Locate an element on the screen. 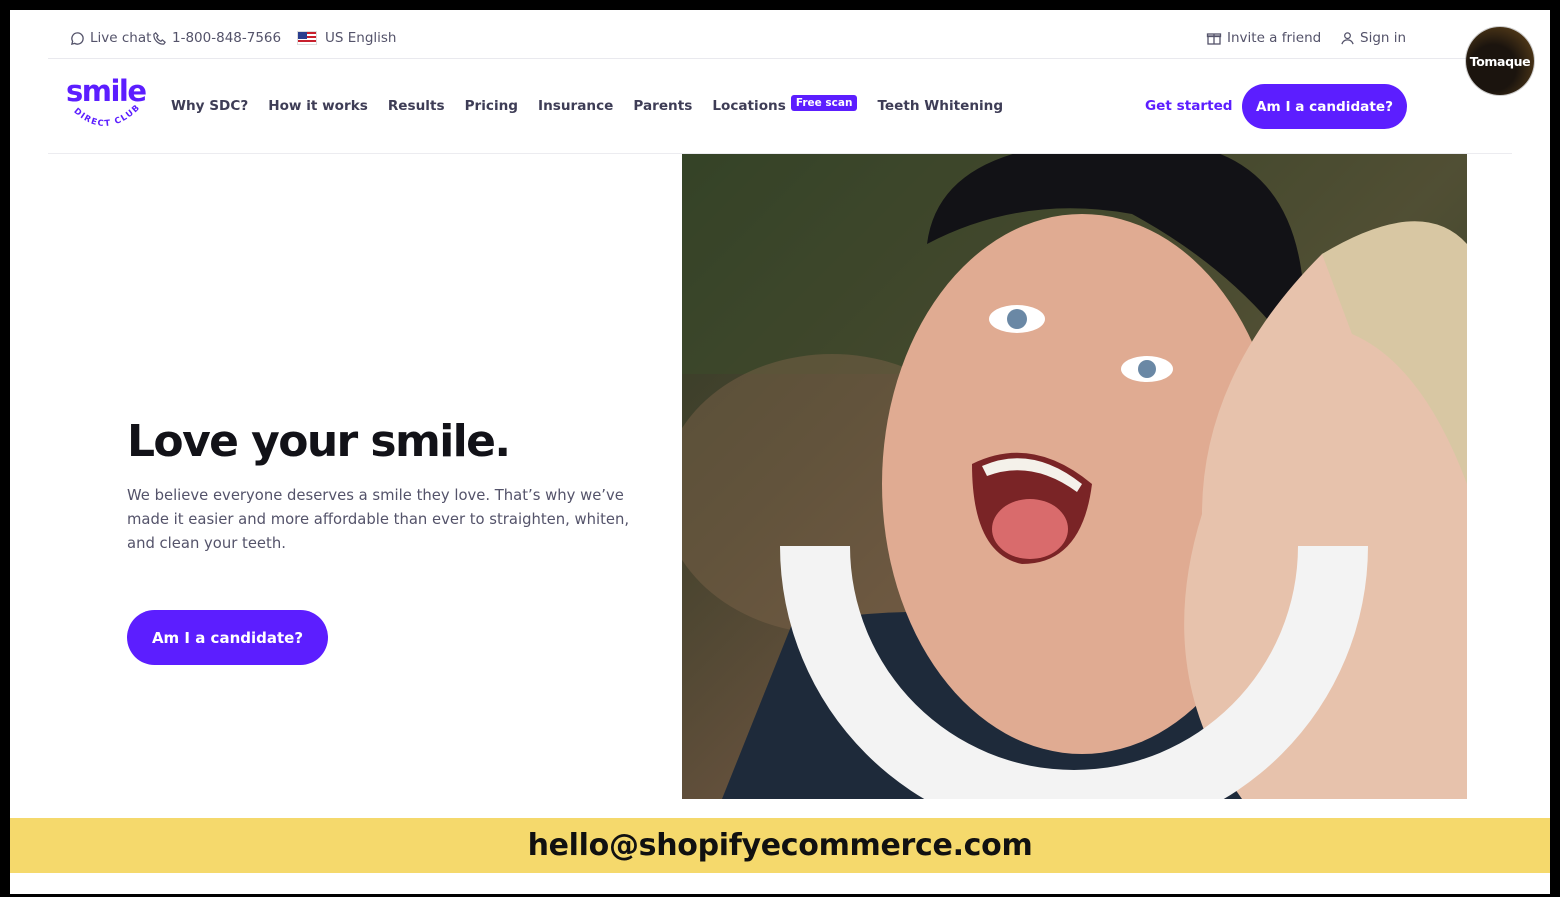 The width and height of the screenshot is (1560, 907). svg-text: DIRECT CLUB is located at coordinates (107, 116).